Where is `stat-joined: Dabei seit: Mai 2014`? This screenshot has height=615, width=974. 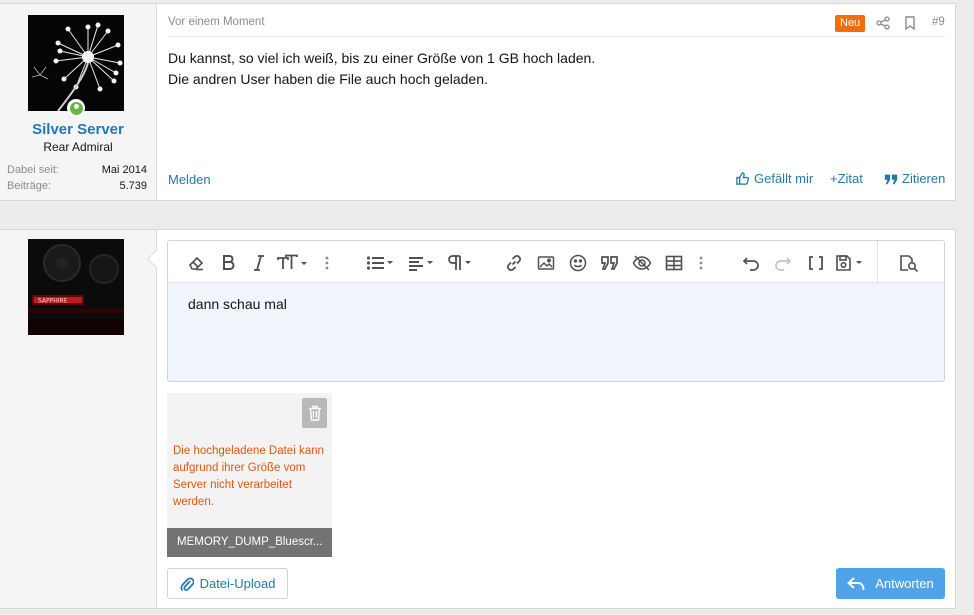 stat-joined: Dabei seit: Mai 2014 is located at coordinates (77, 170).